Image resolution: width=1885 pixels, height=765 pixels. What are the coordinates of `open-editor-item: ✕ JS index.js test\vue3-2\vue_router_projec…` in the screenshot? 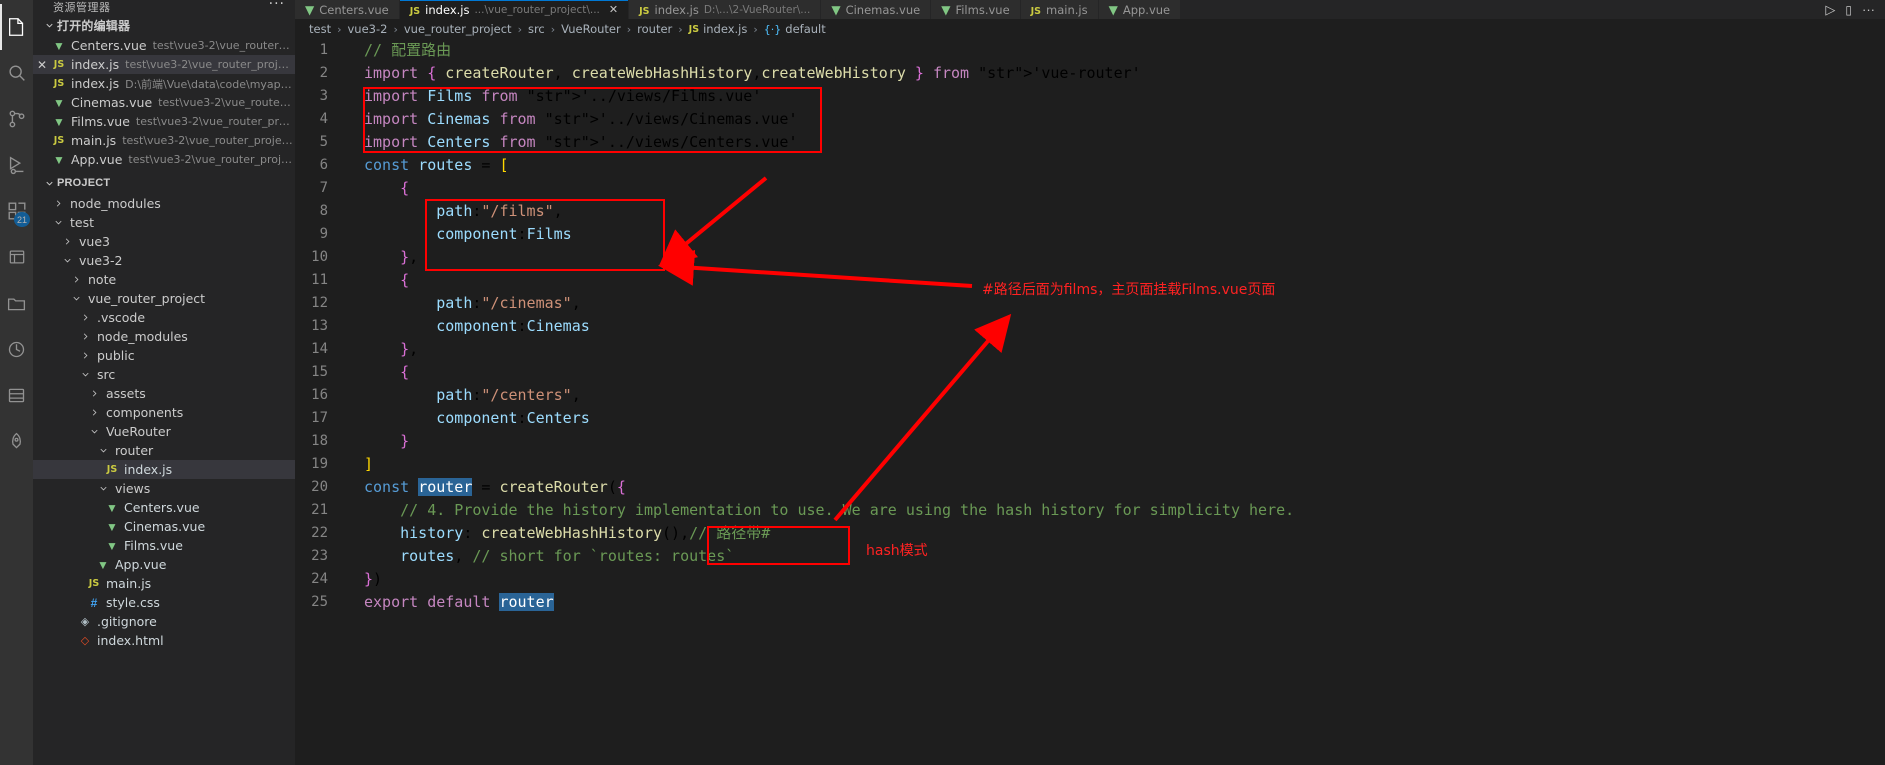 It's located at (164, 64).